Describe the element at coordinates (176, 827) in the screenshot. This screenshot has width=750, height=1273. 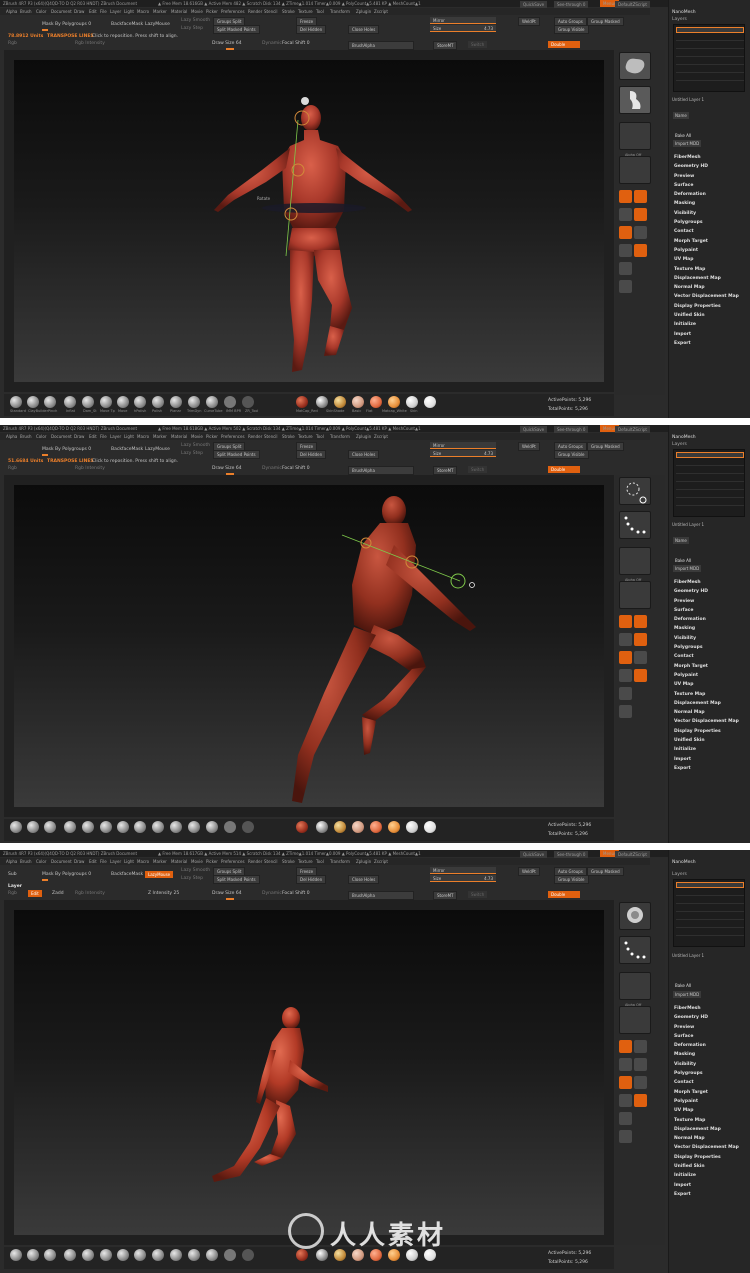
I see `brush-planar` at that location.